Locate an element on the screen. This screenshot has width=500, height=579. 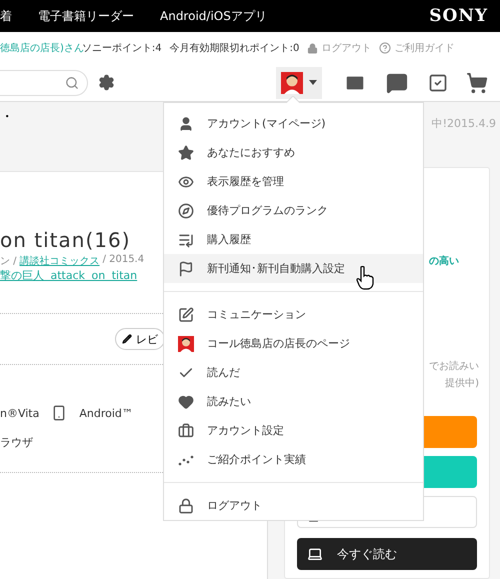
heart-icon is located at coordinates (186, 402).